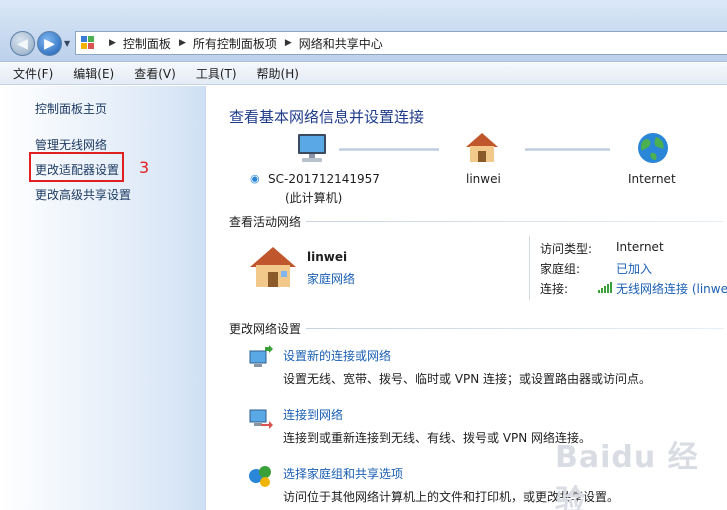  What do you see at coordinates (634, 268) in the screenshot?
I see `homegroup-link: 已加入` at bounding box center [634, 268].